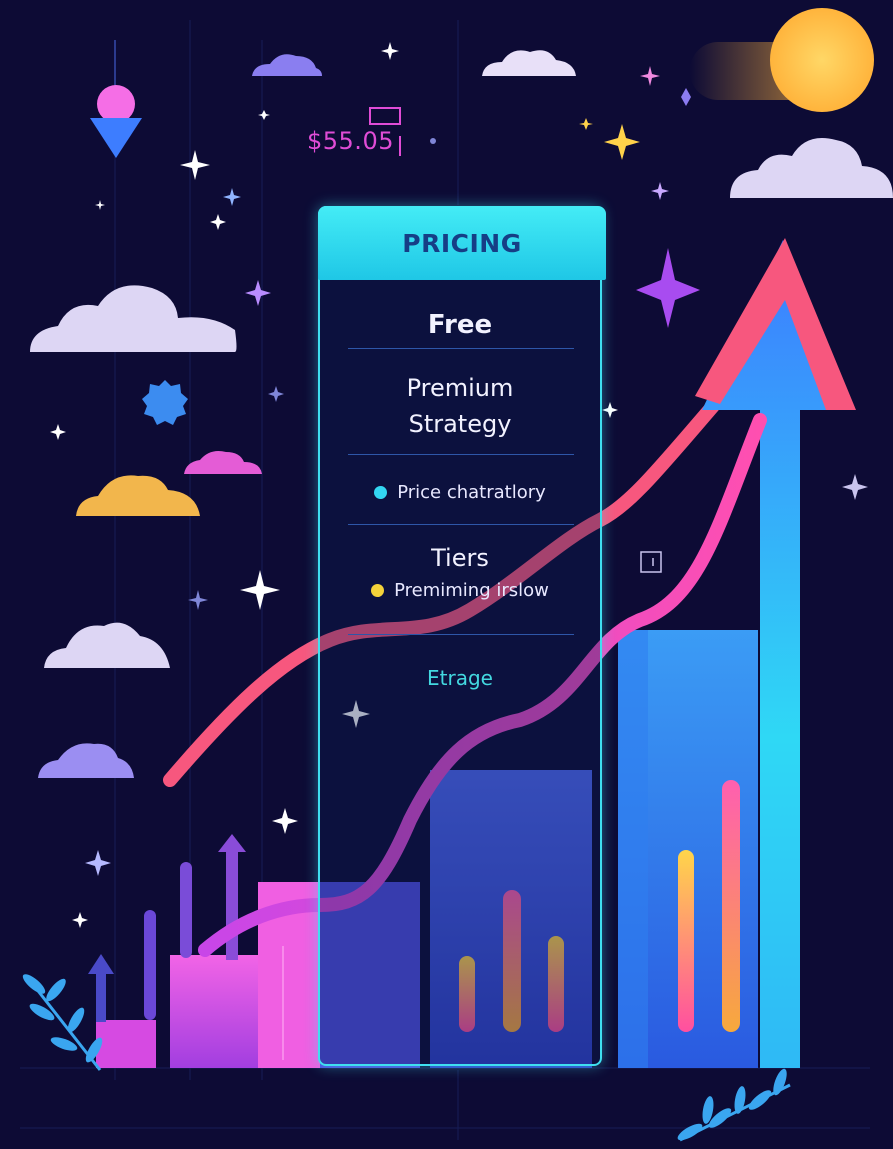 The height and width of the screenshot is (1149, 893). I want to click on tier-tiers: Tiers, so click(460, 558).